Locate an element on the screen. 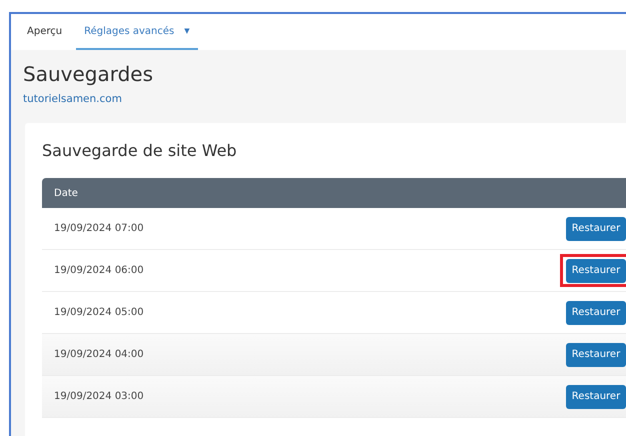 The image size is (626, 436). table-cell: 19/09/2024 06:00 is located at coordinates (99, 270).